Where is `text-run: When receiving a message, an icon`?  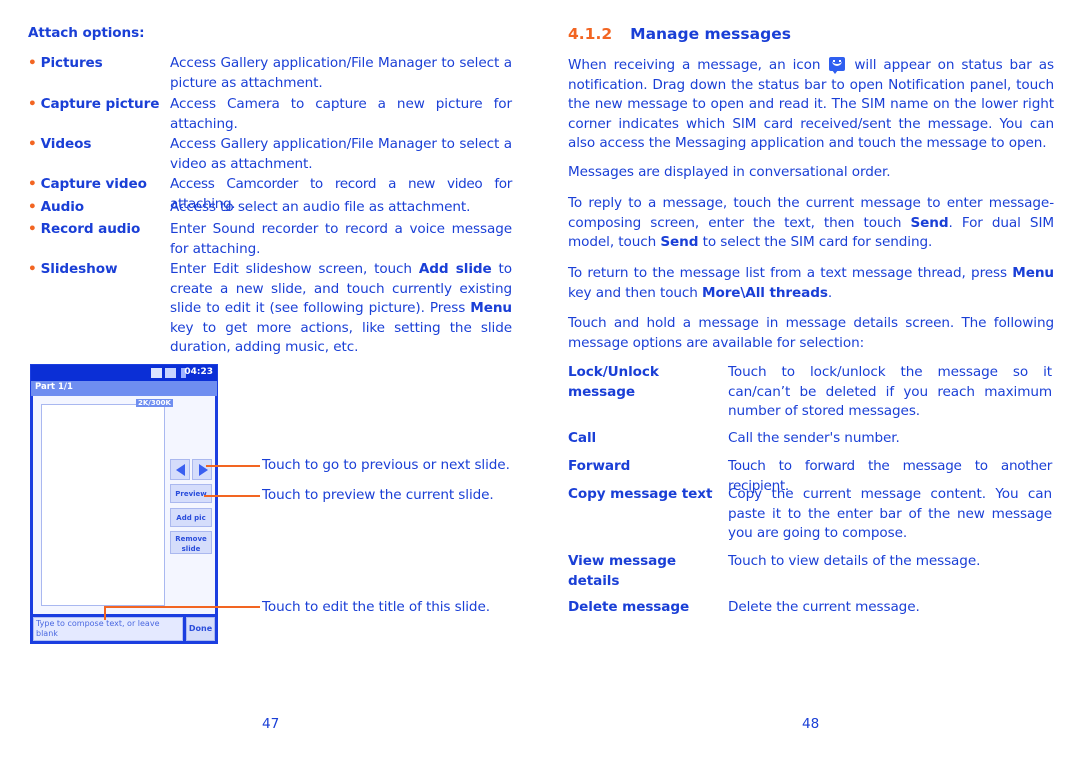 text-run: When receiving a message, an icon is located at coordinates (694, 65).